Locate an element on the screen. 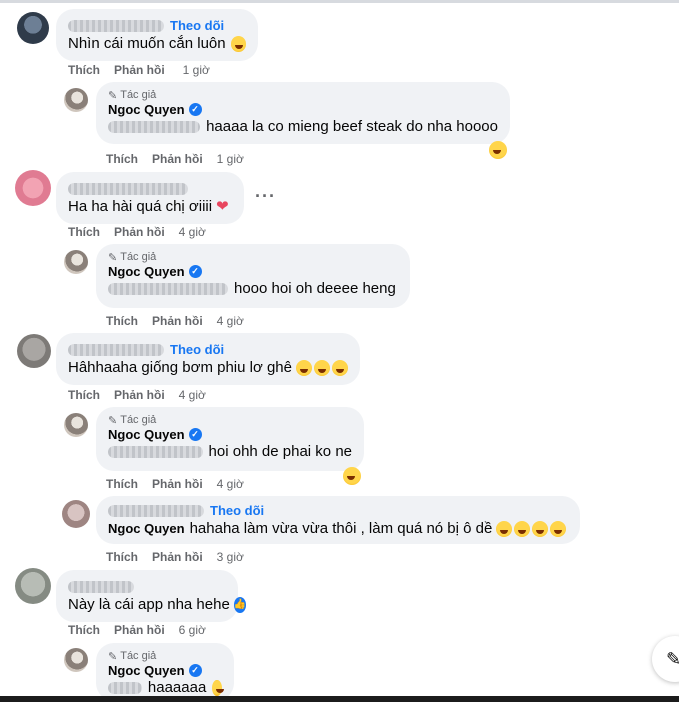 The height and width of the screenshot is (702, 679). compose-button: ✎ is located at coordinates (665, 659).